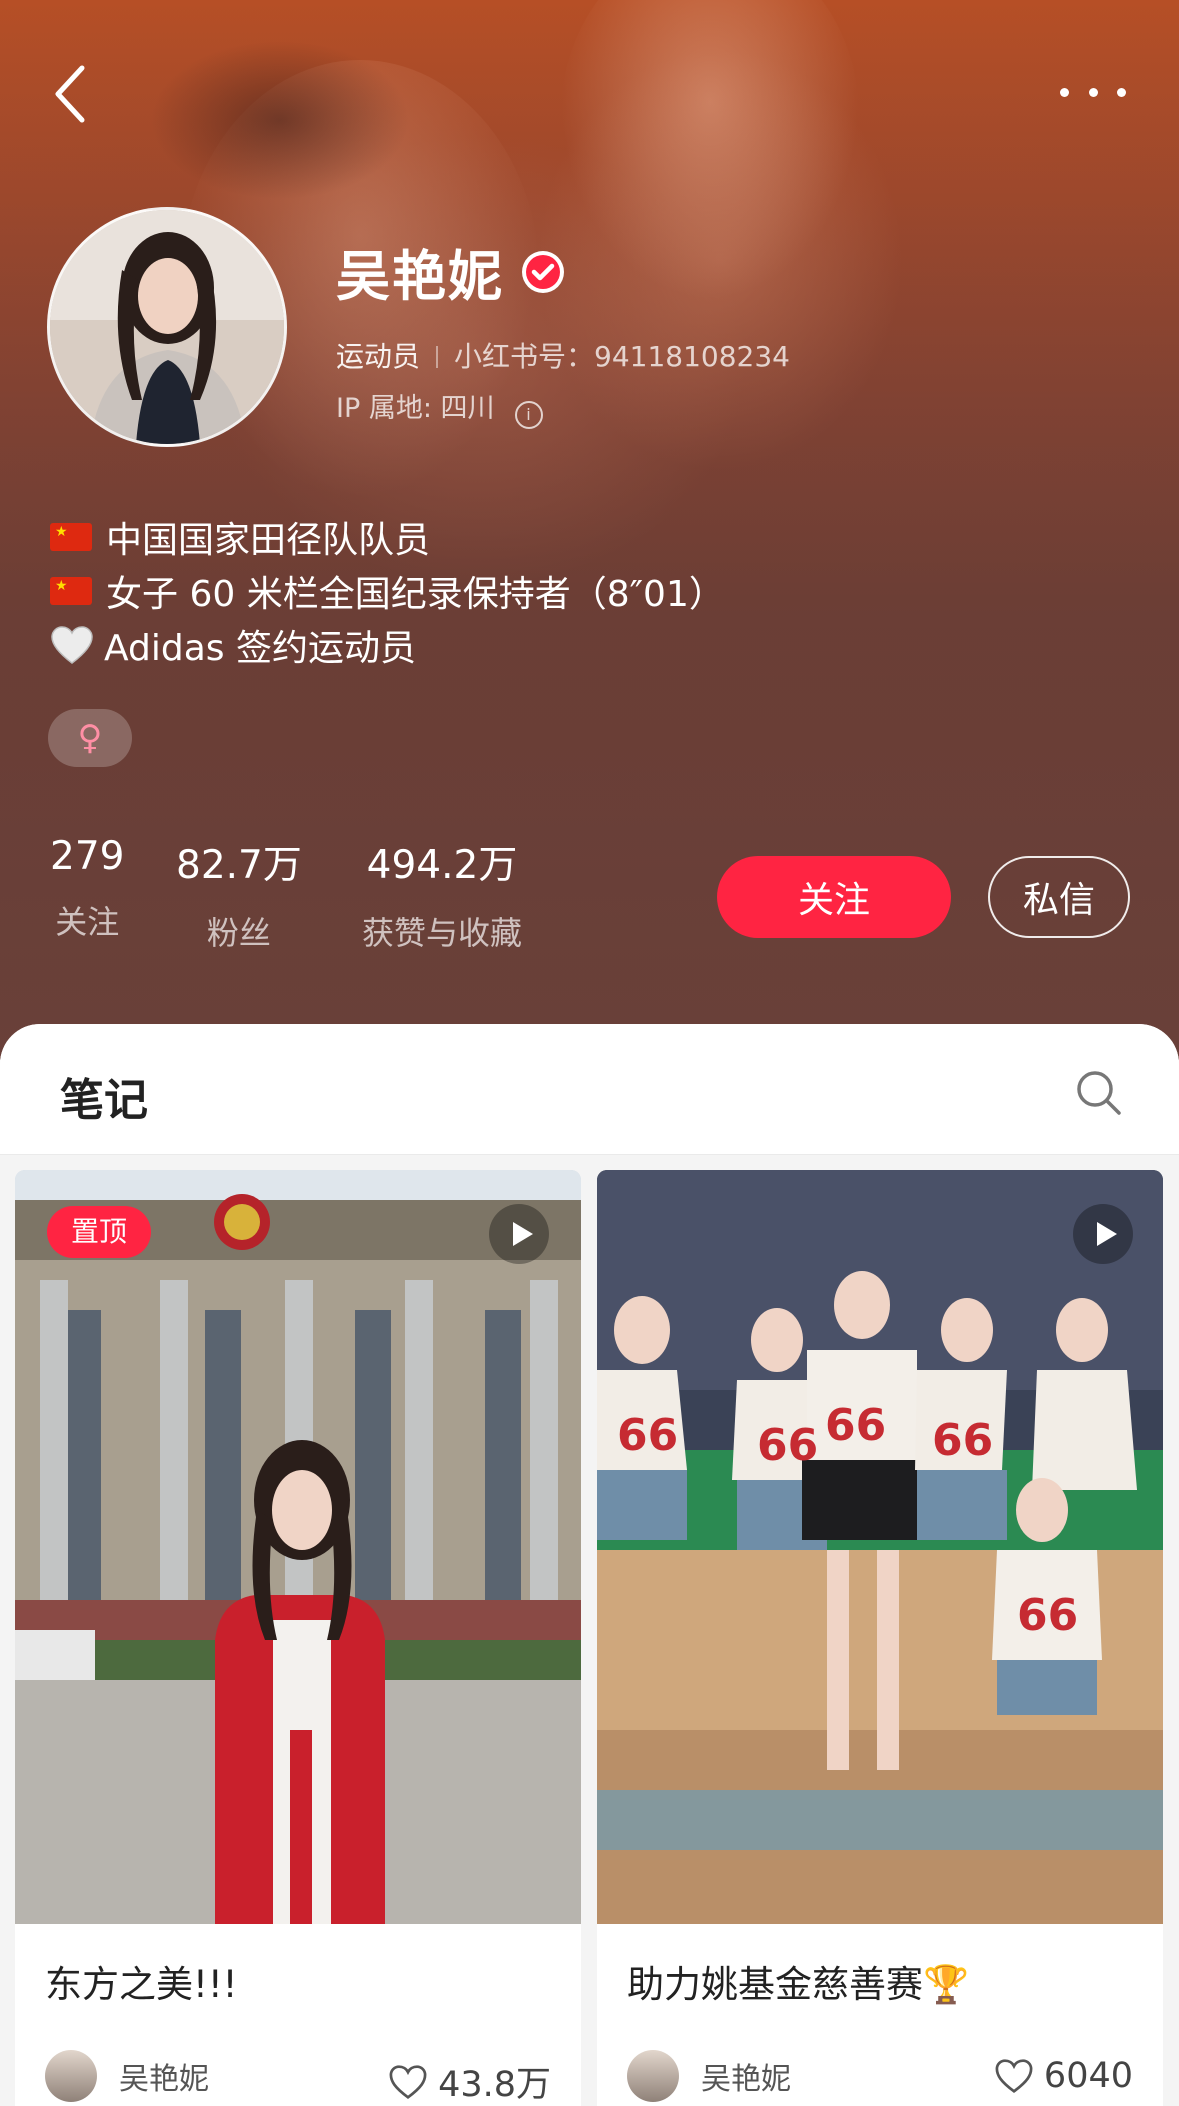 Image resolution: width=1179 pixels, height=2106 pixels. What do you see at coordinates (442, 894) in the screenshot?
I see `stat-likes-collections: 494.2万 获赞与收藏` at bounding box center [442, 894].